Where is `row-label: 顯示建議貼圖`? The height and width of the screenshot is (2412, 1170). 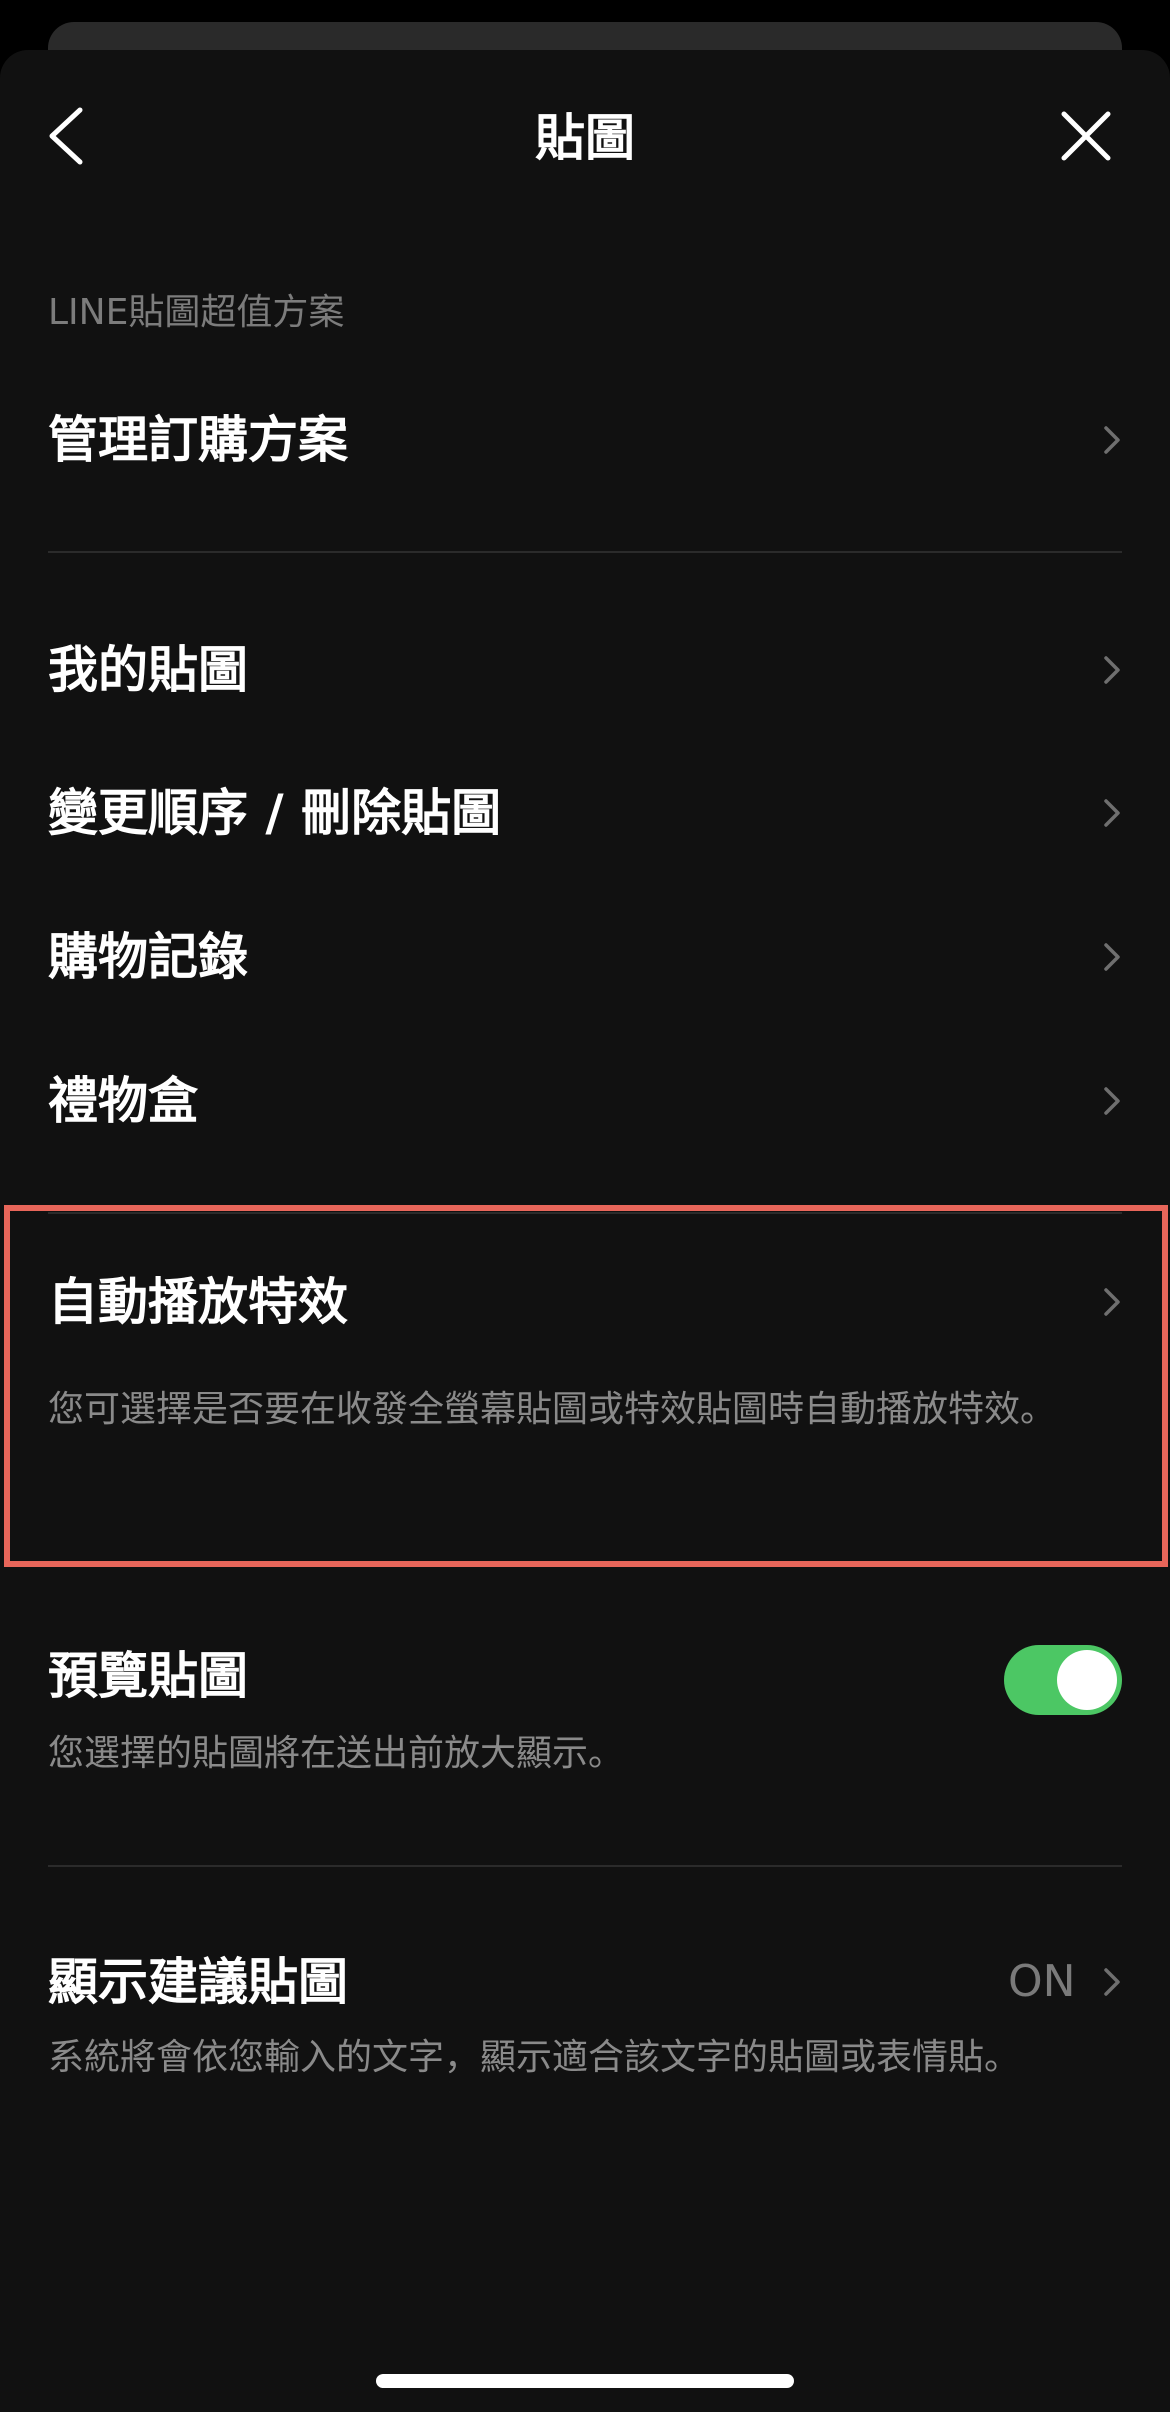 row-label: 顯示建議貼圖 is located at coordinates (198, 1982).